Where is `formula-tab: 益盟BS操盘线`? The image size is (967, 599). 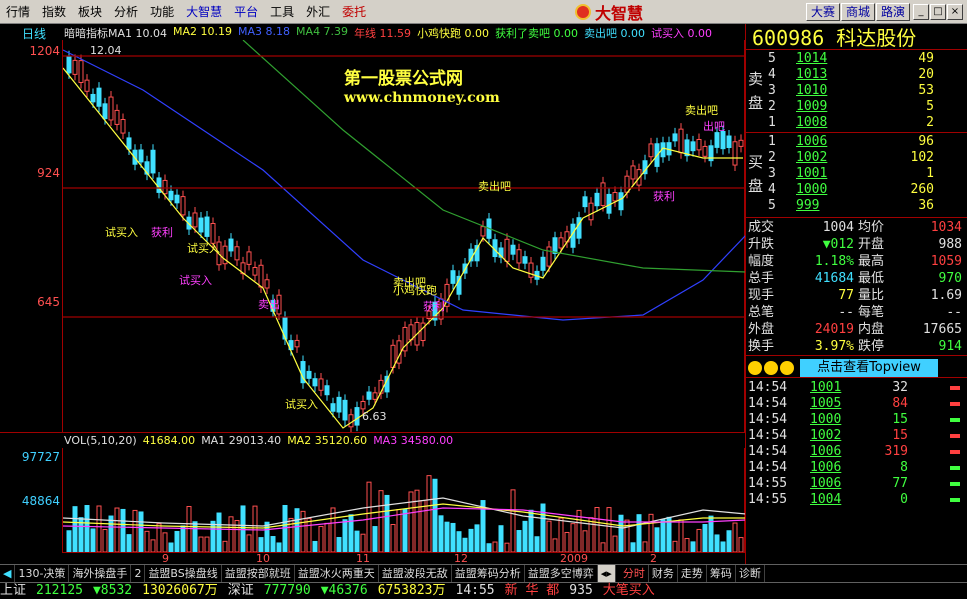 formula-tab: 益盟BS操盘线 is located at coordinates (183, 573).